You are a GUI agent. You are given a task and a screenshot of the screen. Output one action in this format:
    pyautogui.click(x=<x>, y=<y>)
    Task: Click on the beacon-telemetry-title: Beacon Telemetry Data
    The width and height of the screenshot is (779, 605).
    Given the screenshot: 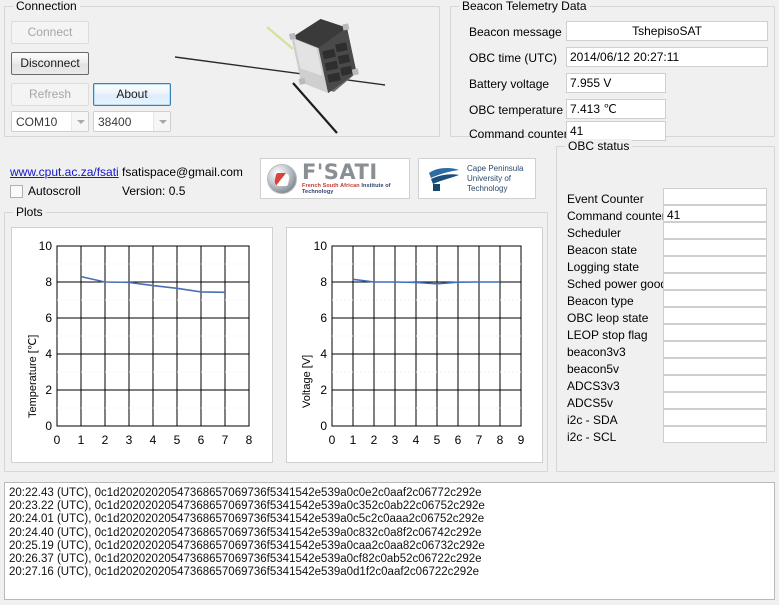 What is the action you would take?
    pyautogui.click(x=524, y=6)
    